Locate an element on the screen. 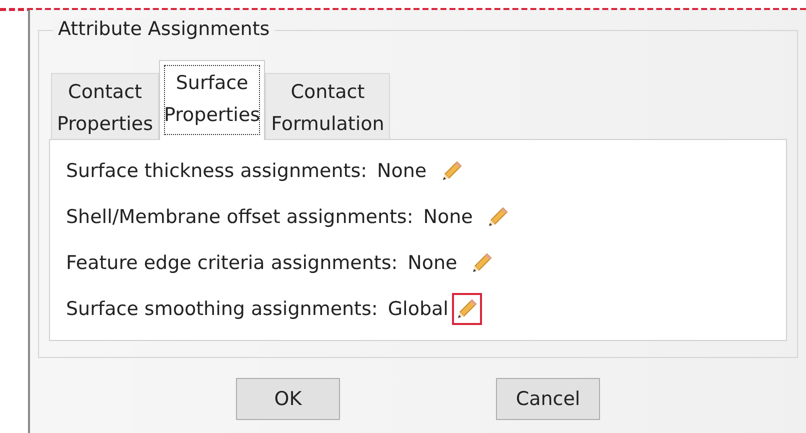 This screenshot has width=806, height=433. assignment-label: Feature edge criteria assignments: is located at coordinates (232, 263).